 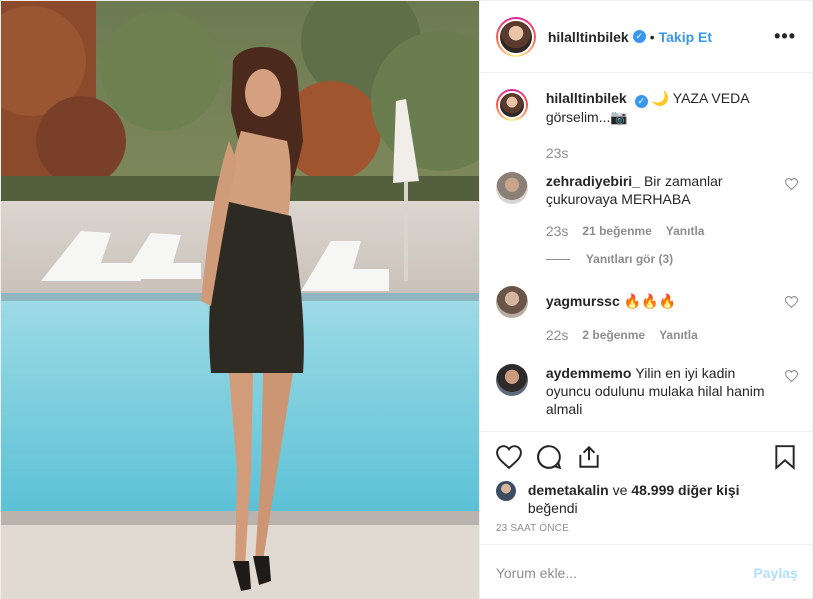 What do you see at coordinates (685, 490) in the screenshot?
I see `likes-count: 48.999 diğer kişi` at bounding box center [685, 490].